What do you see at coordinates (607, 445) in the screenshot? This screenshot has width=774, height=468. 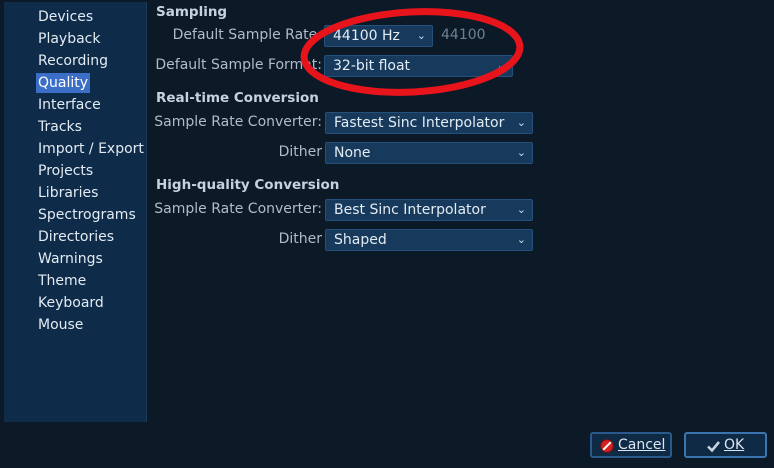 I see `cancel-icon` at bounding box center [607, 445].